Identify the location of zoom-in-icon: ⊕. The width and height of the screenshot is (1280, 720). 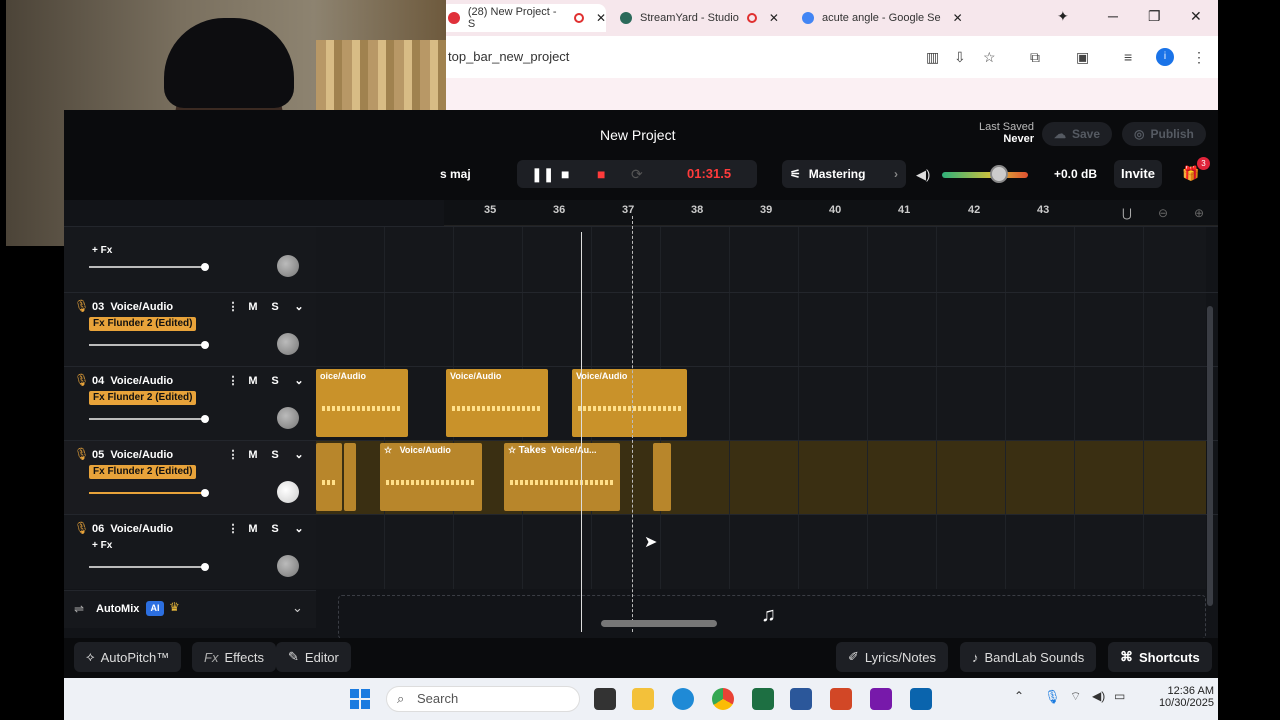
(1199, 213).